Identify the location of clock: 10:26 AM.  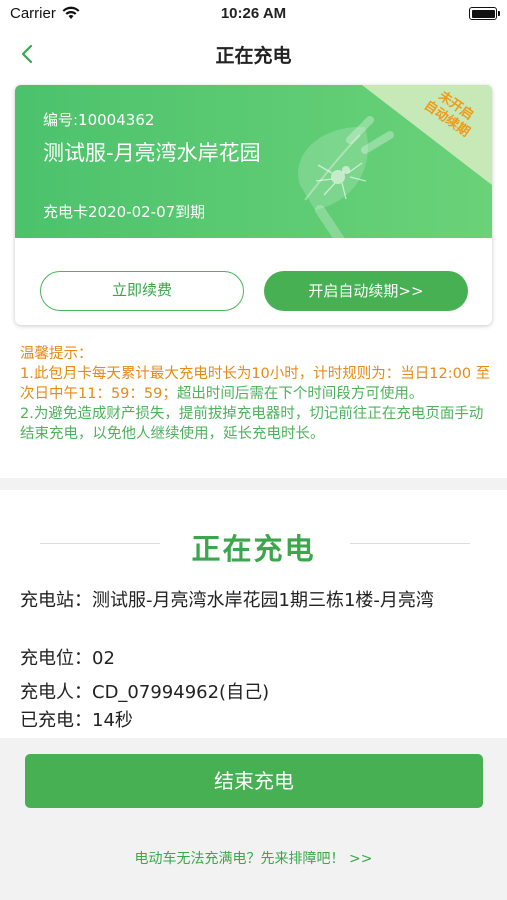
(253, 13).